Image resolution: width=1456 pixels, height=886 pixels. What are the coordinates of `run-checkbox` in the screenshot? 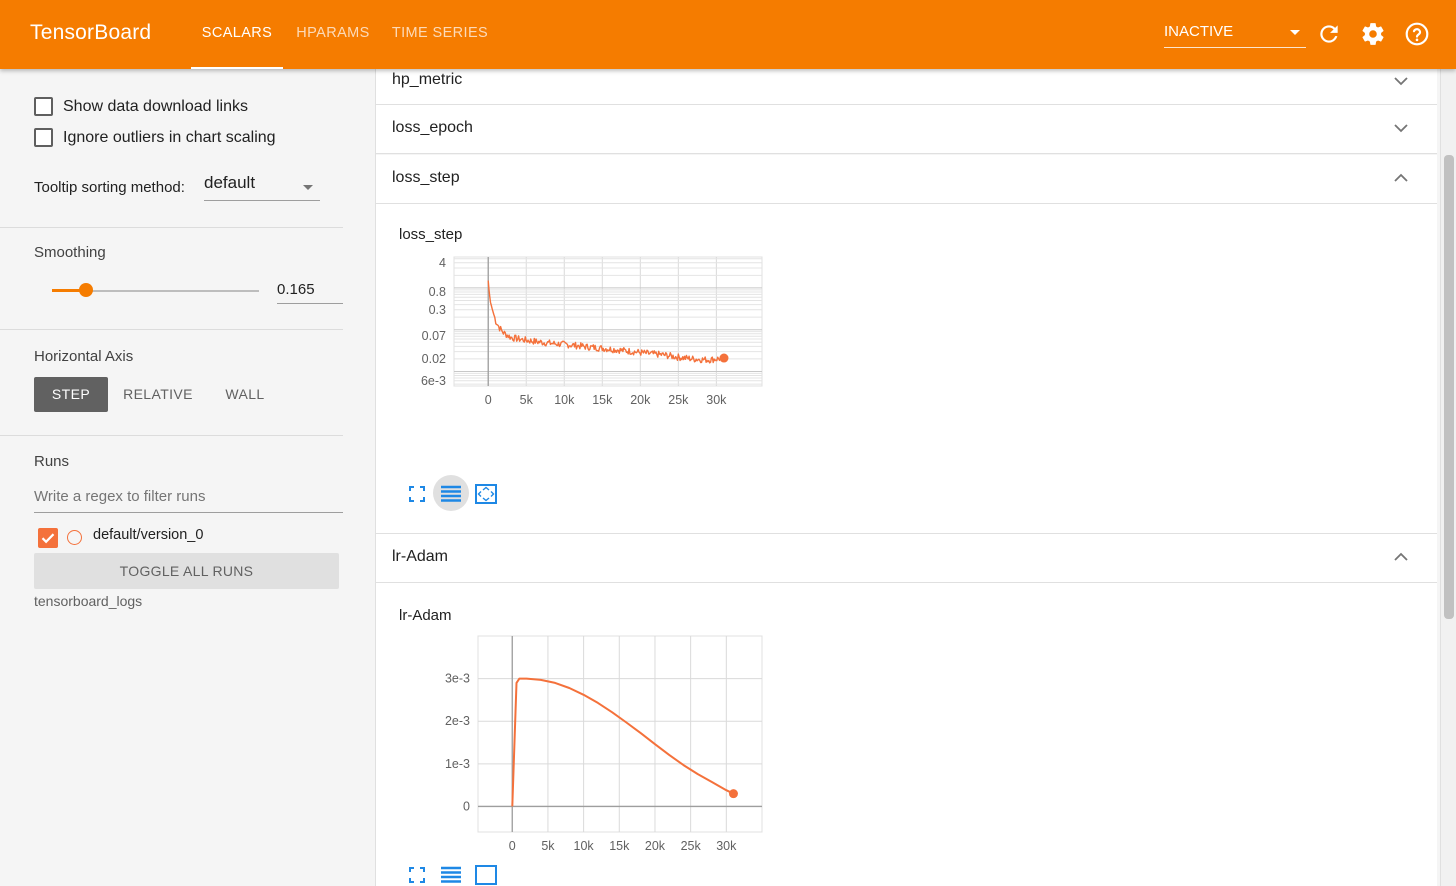 It's located at (48, 538).